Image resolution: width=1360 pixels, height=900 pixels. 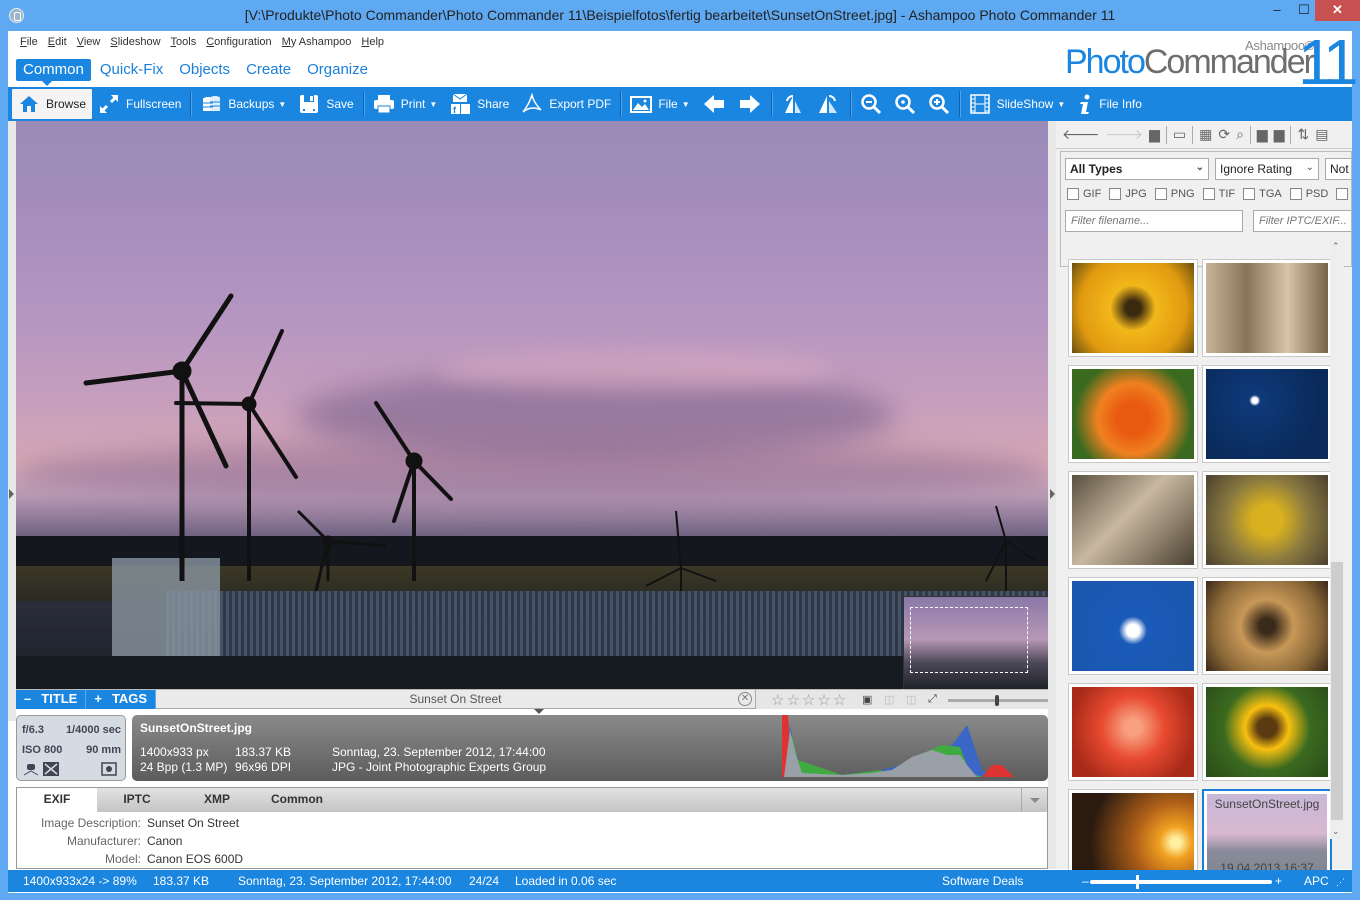 I want to click on scroll-down-icon: ⌄, so click(x=1336, y=831).